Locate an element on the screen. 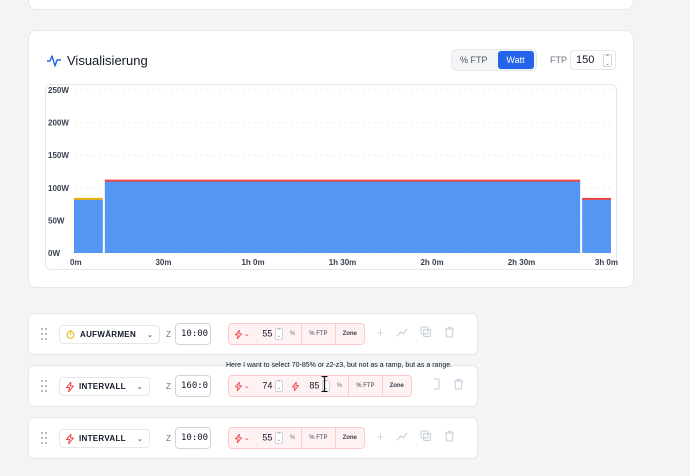  duration-input: 160:0 is located at coordinates (193, 386).